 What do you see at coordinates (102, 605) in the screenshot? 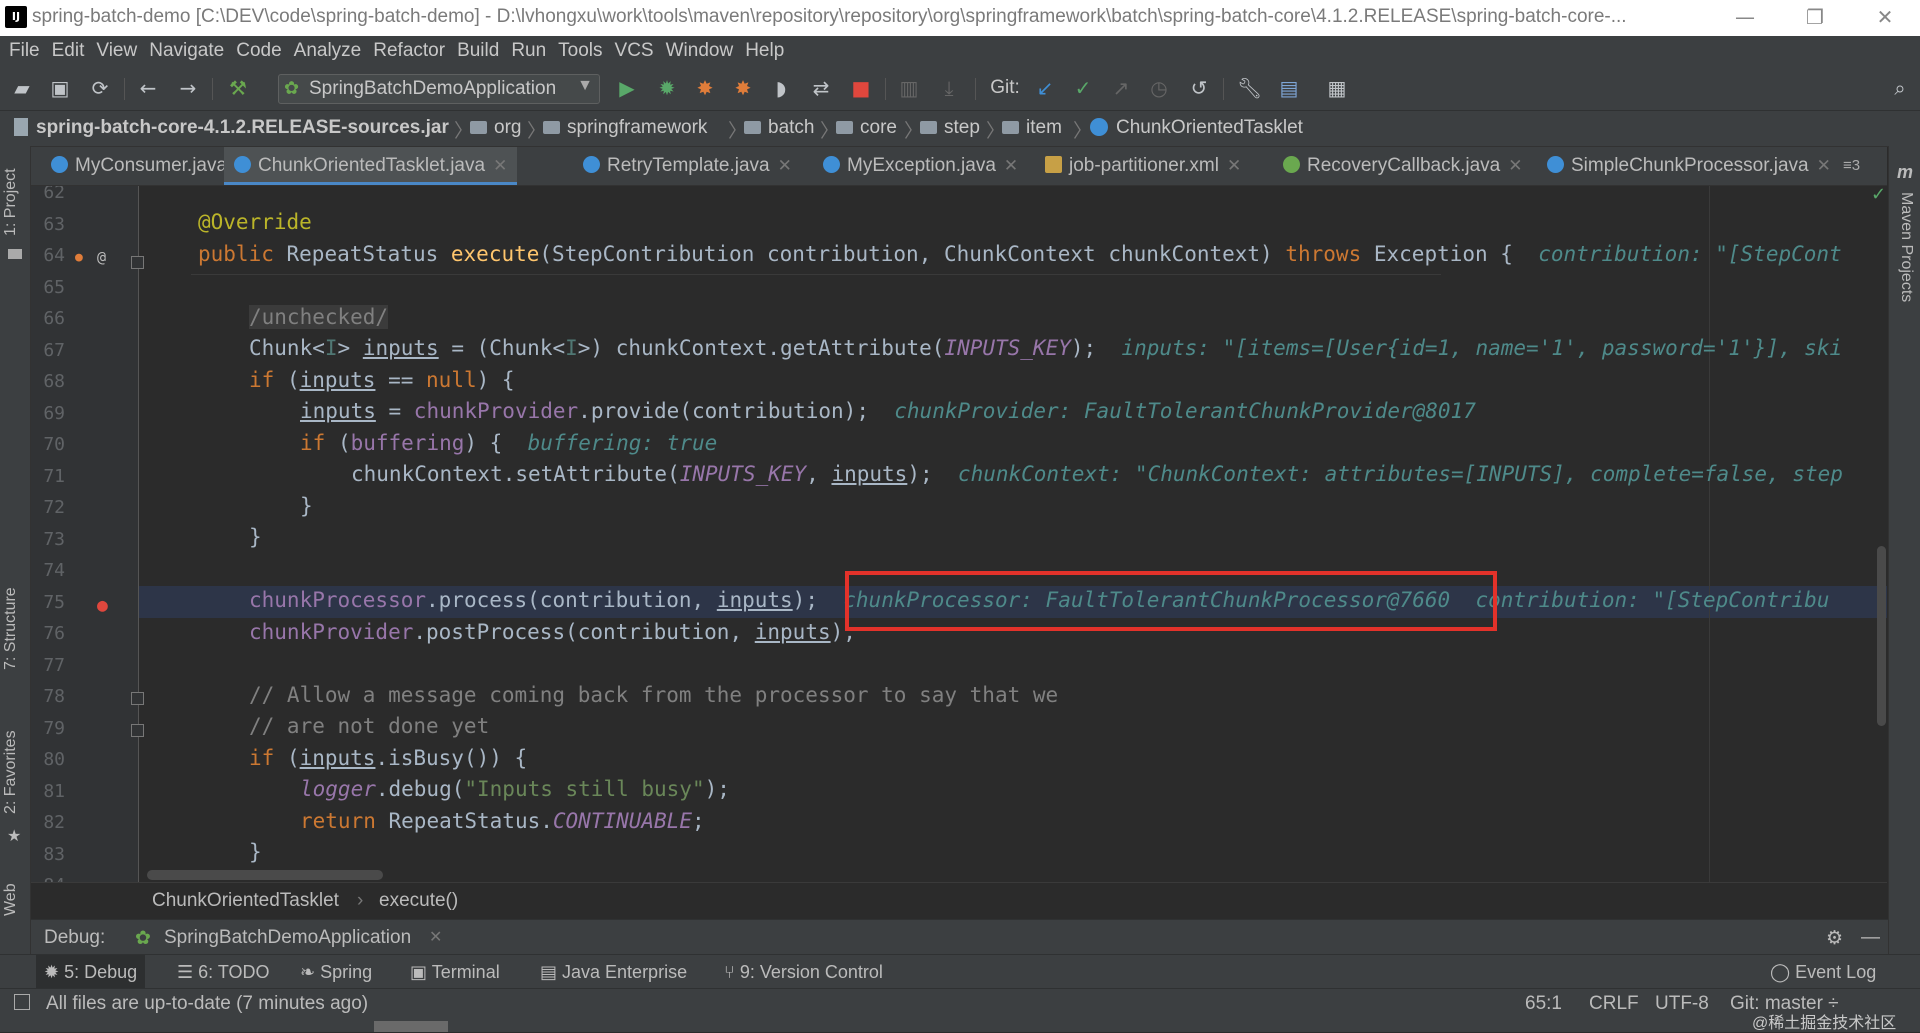
I see `breakpoint-icon: ●` at bounding box center [102, 605].